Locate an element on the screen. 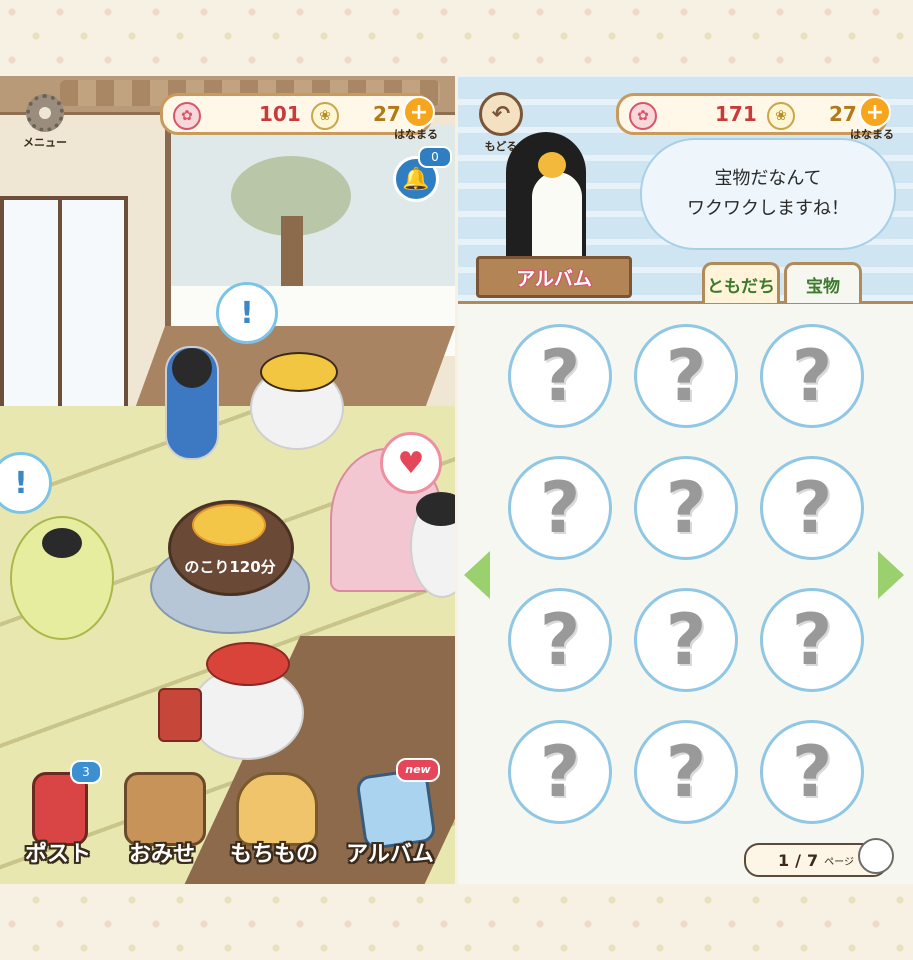  previous-page-arrow-icon is located at coordinates (477, 575).